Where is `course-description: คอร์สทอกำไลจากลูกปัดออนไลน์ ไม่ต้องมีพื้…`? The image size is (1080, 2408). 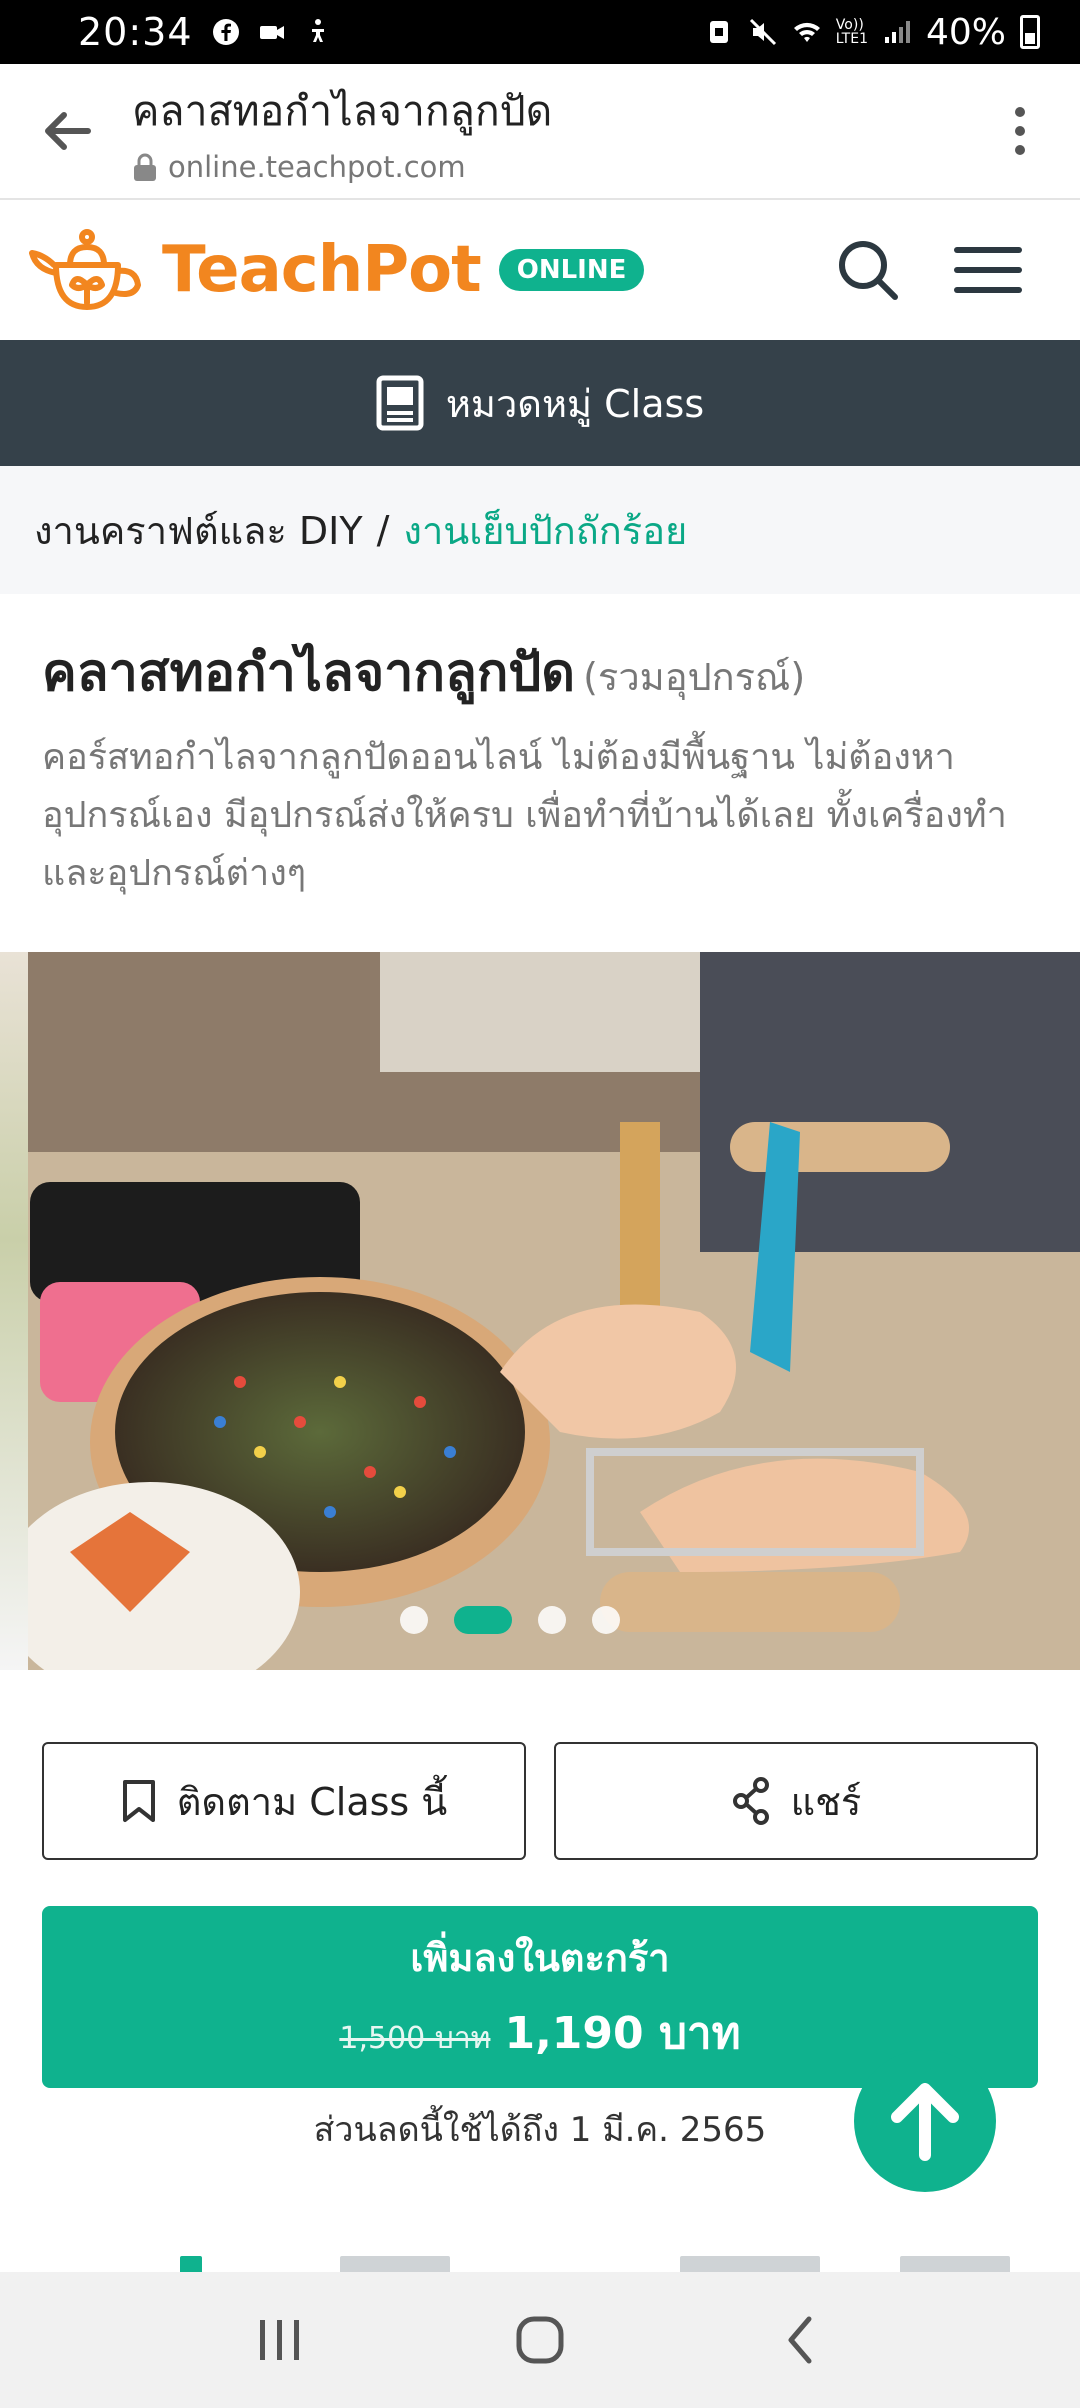 course-description: คอร์สทอกำไลจากลูกปัดออนไลน์ ไม่ต้องมีพื้… is located at coordinates (524, 815).